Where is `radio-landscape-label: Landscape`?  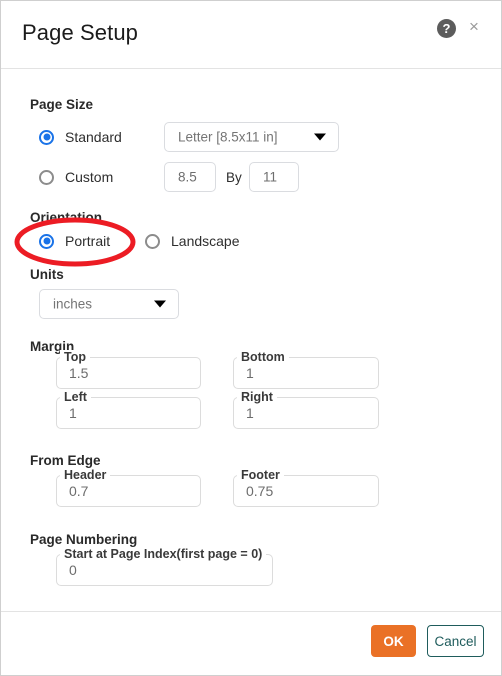
radio-landscape-label: Landscape is located at coordinates (205, 241).